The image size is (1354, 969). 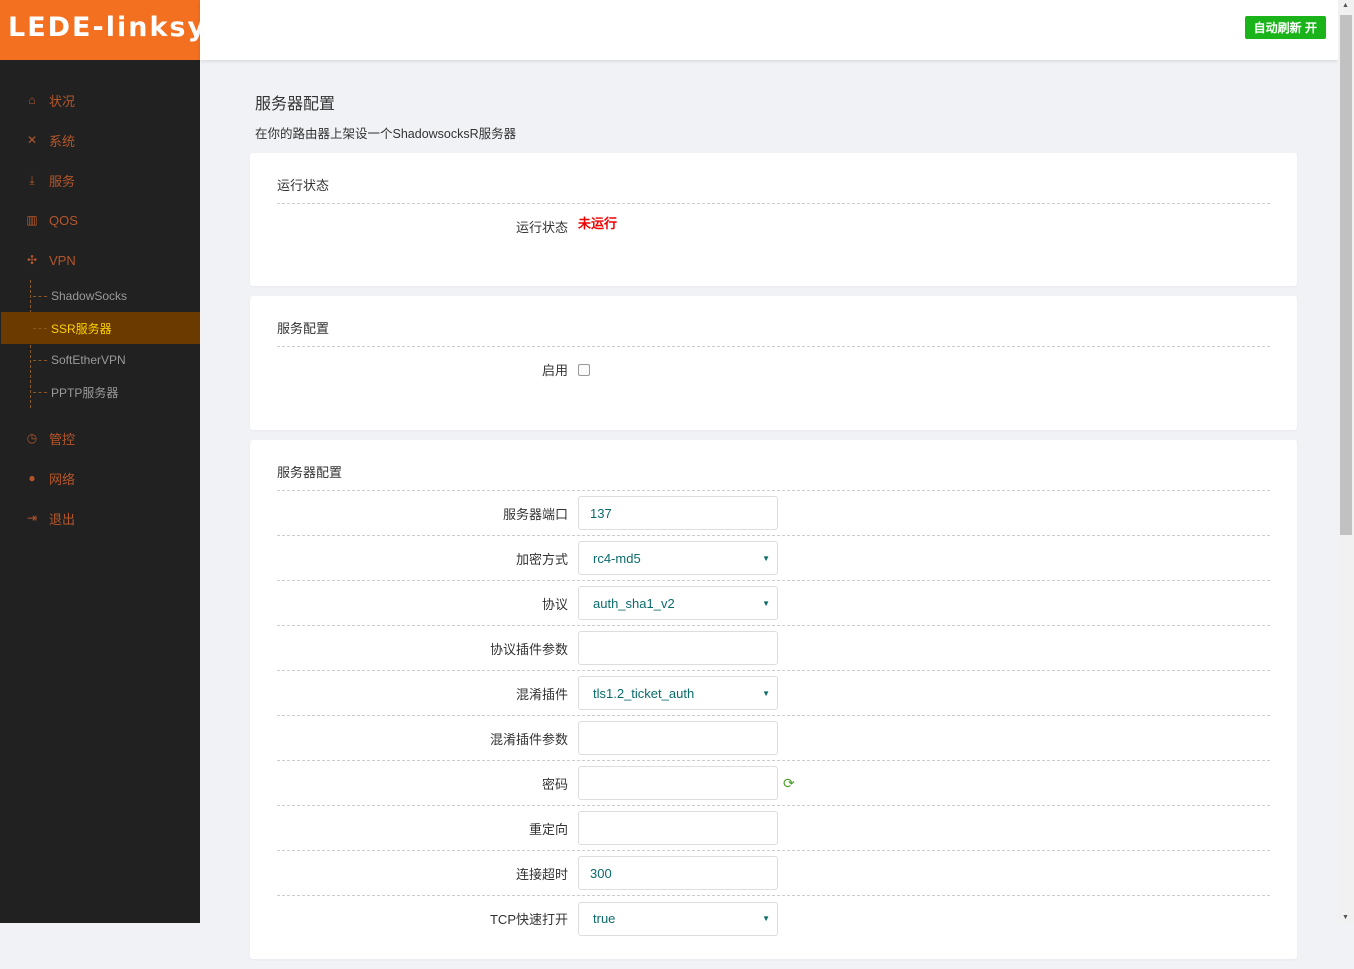 I want to click on section-title: 服务器配置, so click(x=773, y=476).